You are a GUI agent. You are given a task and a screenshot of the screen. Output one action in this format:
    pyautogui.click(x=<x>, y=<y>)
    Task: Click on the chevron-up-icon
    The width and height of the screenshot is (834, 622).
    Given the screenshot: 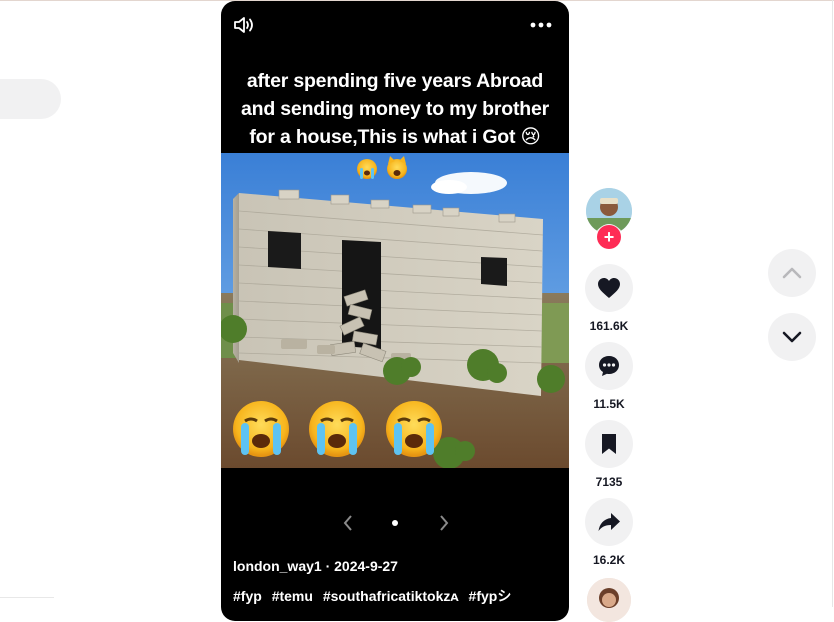 What is the action you would take?
    pyautogui.click(x=792, y=273)
    